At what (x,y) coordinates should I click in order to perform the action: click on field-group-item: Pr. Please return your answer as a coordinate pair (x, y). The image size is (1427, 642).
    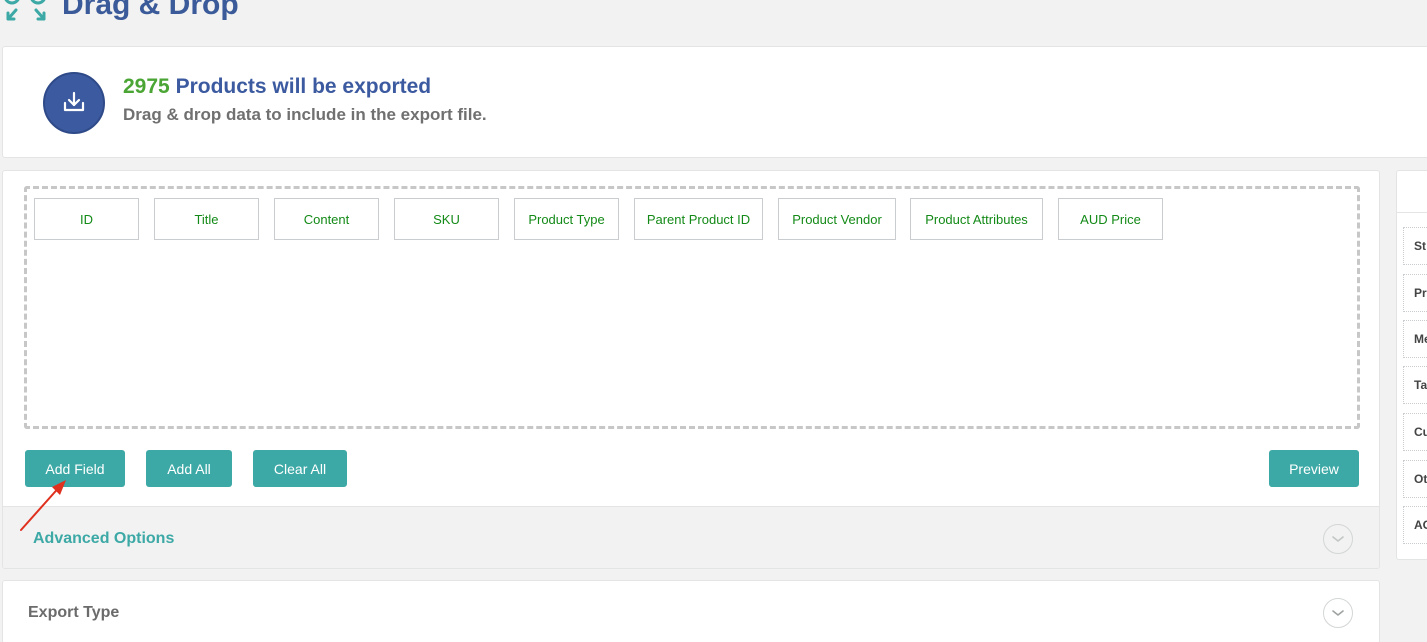
    Looking at the image, I should click on (1415, 293).